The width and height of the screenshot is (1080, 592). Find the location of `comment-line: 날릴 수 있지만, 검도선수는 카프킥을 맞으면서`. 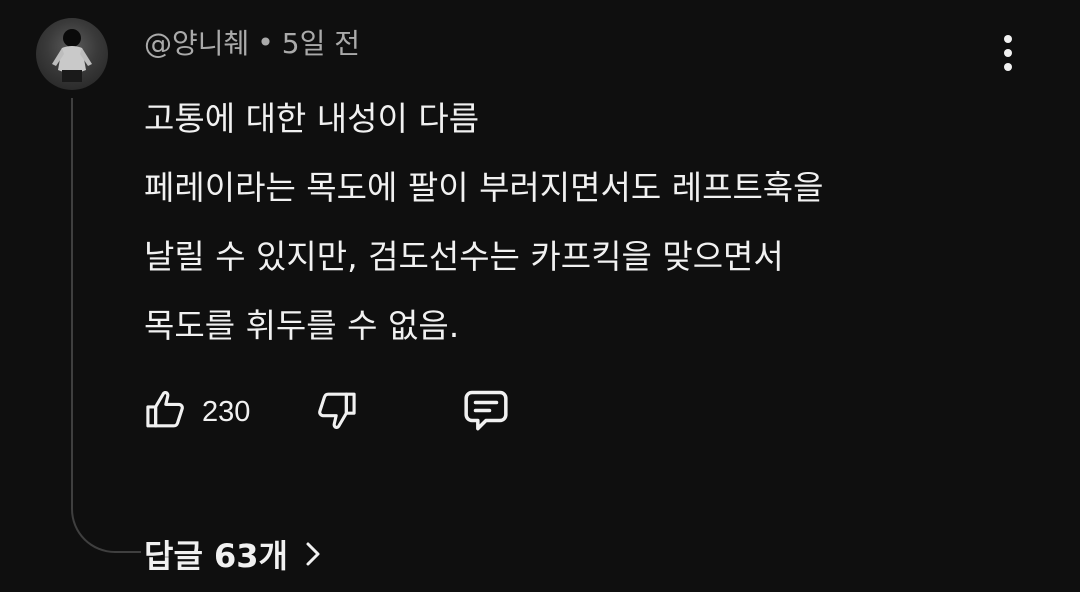

comment-line: 날릴 수 있지만, 검도선수는 카프킥을 맞으면서 is located at coordinates (464, 256).